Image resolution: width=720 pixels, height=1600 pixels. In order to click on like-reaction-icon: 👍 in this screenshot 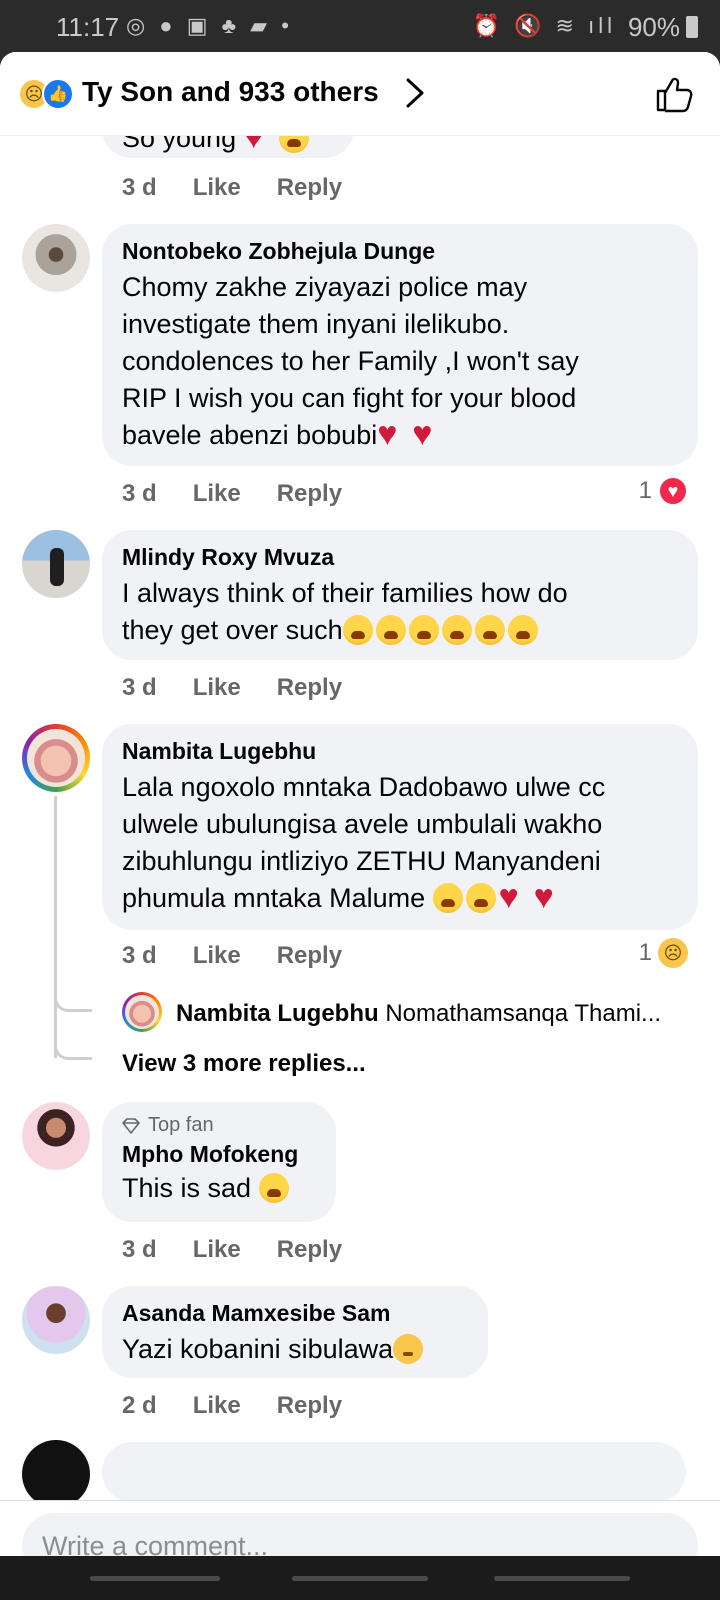, I will do `click(58, 94)`.